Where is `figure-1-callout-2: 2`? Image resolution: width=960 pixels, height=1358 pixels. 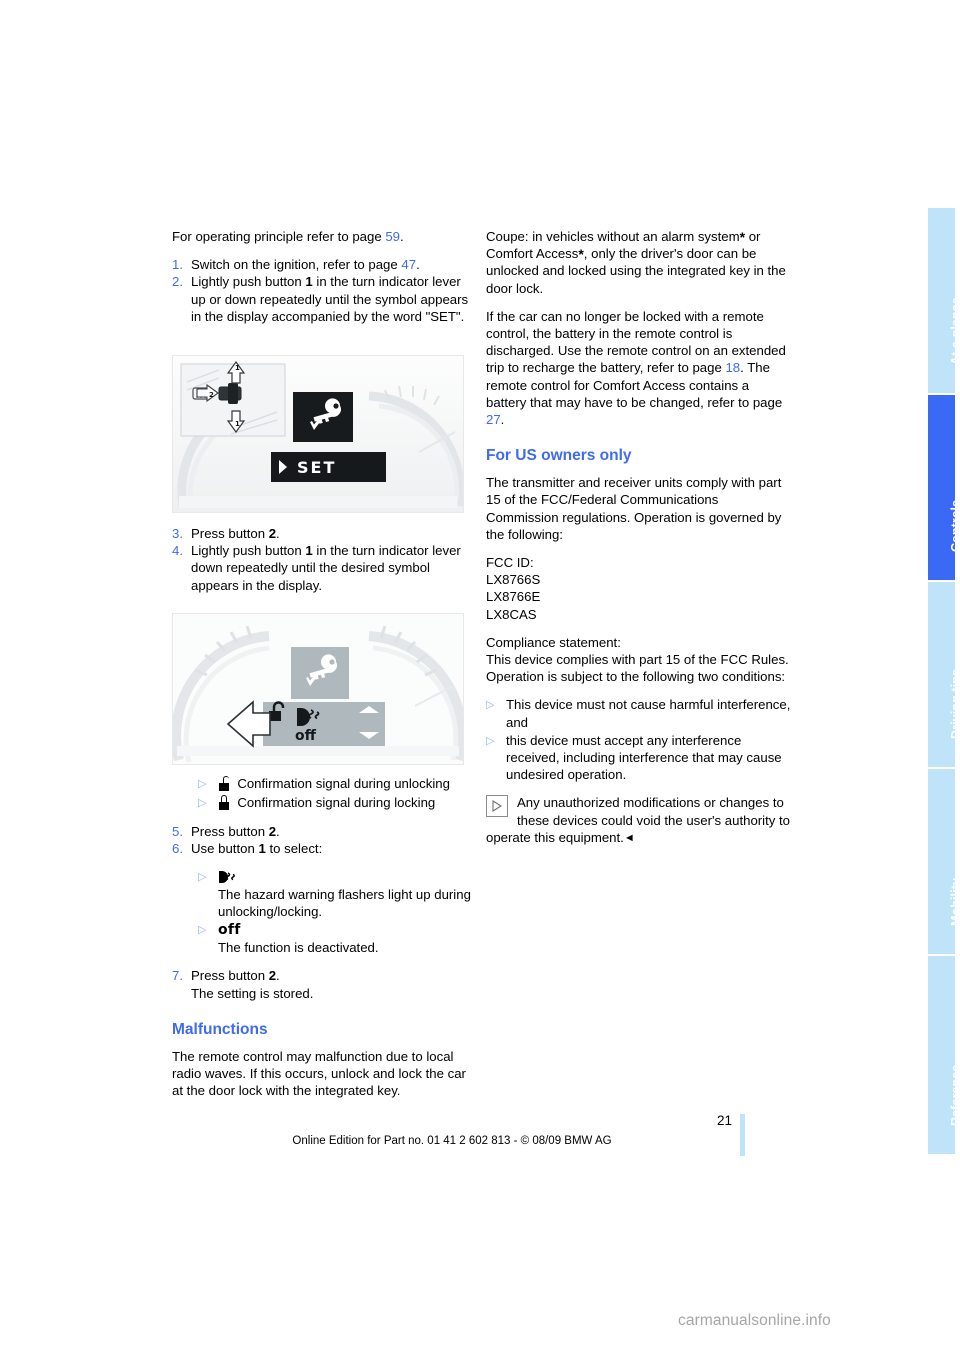
figure-1-callout-2: 2 is located at coordinates (211, 395).